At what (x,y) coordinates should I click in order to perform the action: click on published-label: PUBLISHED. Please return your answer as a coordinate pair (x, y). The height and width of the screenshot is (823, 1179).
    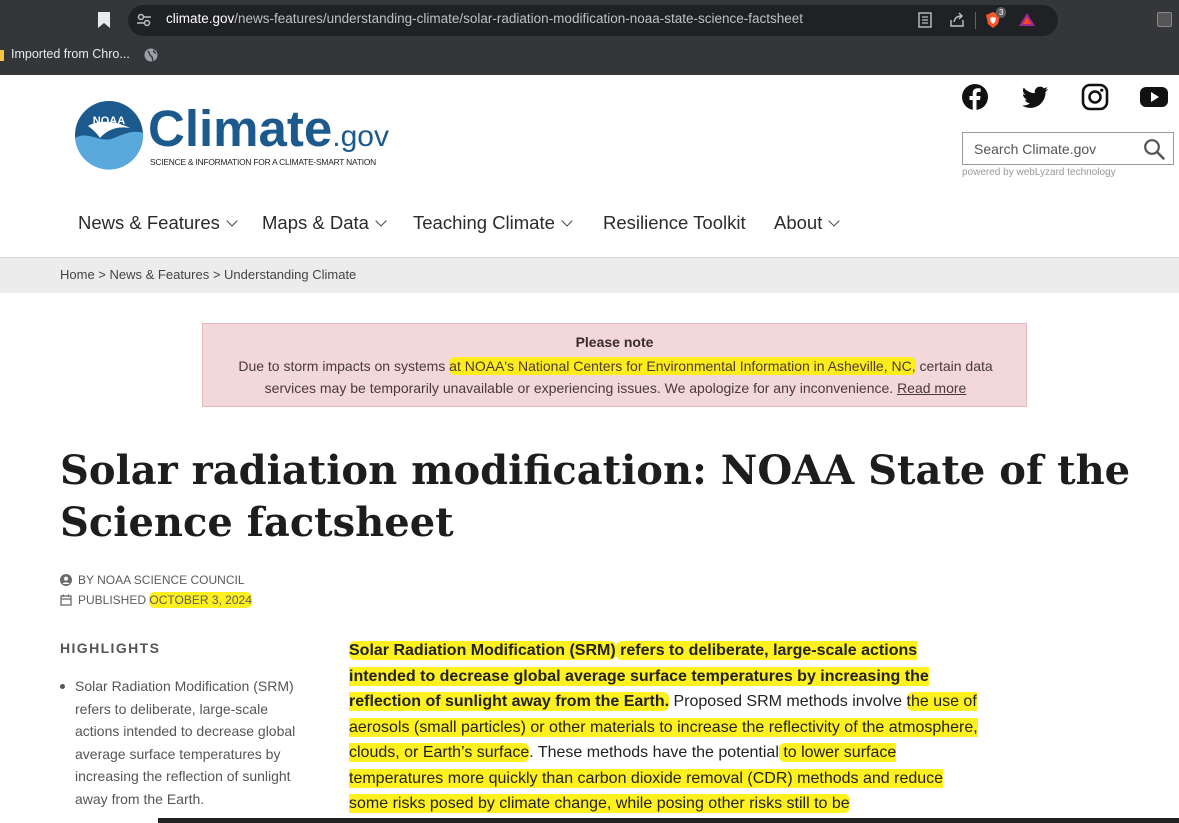
    Looking at the image, I should click on (112, 600).